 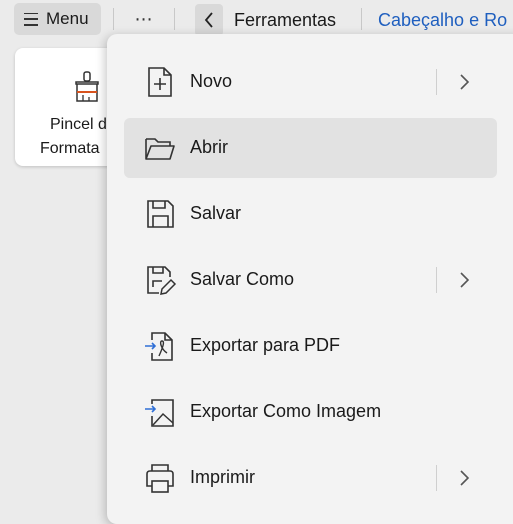 What do you see at coordinates (160, 478) in the screenshot?
I see `printer-icon` at bounding box center [160, 478].